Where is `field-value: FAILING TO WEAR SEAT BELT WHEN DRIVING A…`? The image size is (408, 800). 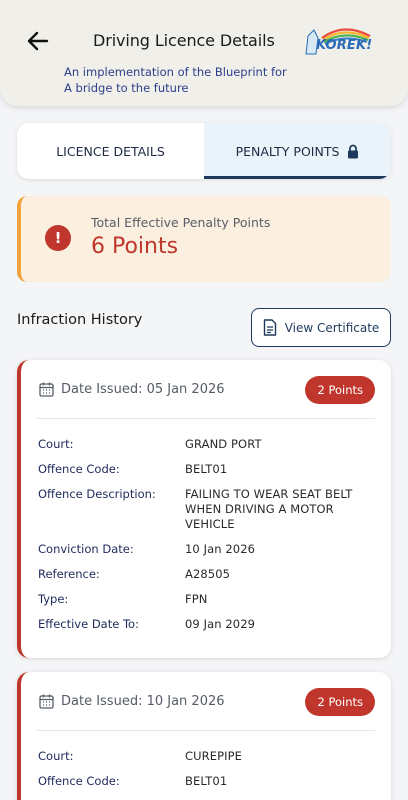
field-value: FAILING TO WEAR SEAT BELT WHEN DRIVING A… is located at coordinates (269, 509).